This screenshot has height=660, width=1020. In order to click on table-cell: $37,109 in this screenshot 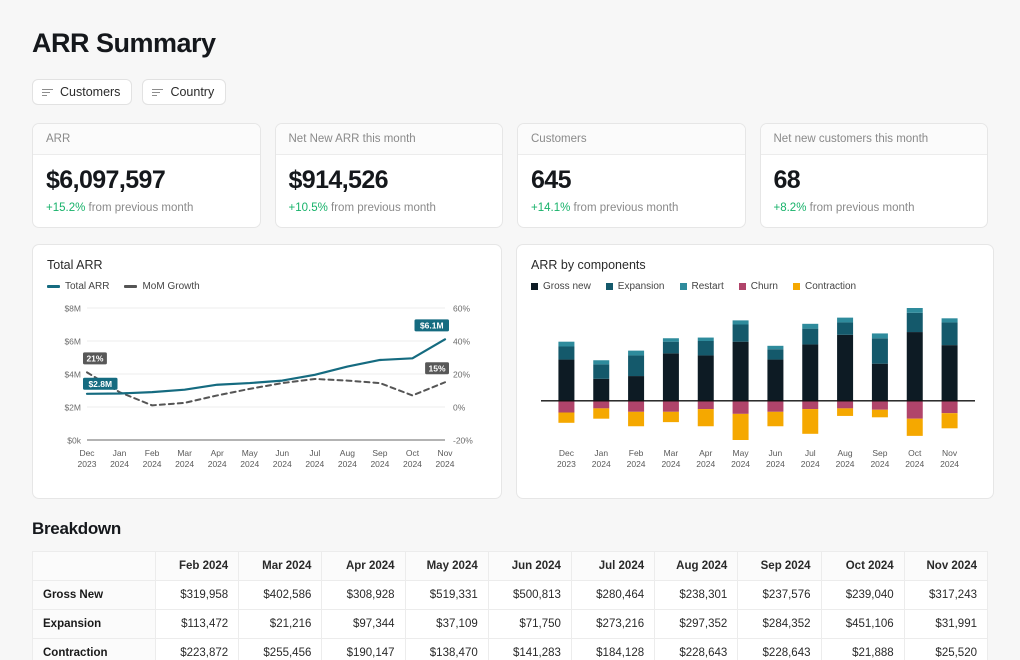, I will do `click(446, 624)`.